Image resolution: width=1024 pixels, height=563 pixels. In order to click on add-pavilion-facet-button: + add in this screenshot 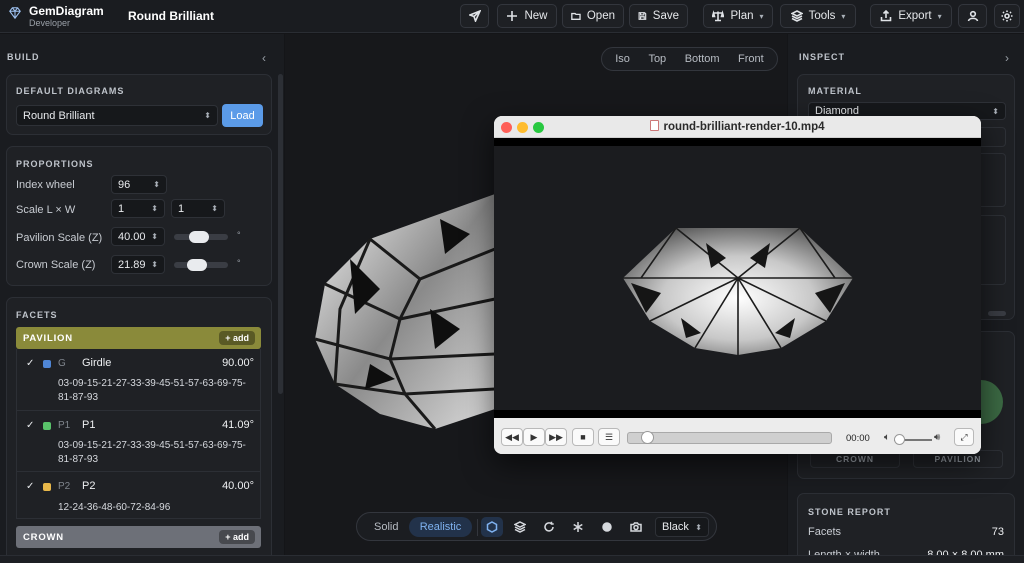, I will do `click(237, 338)`.